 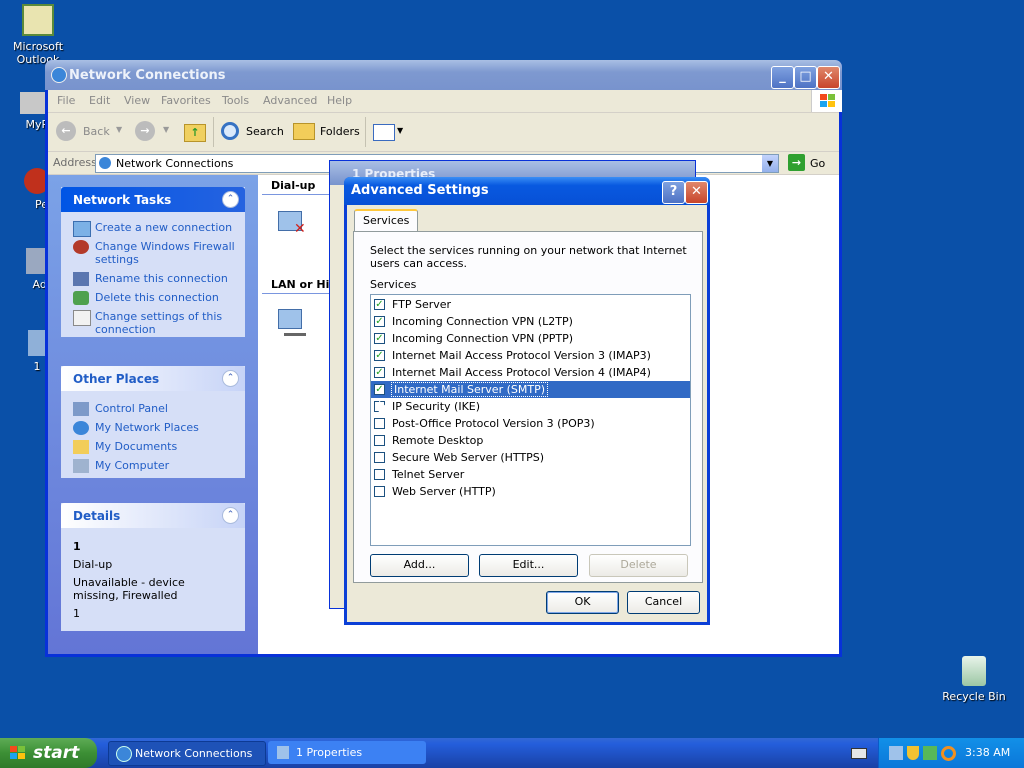 I want to click on service-row: Telnet Server, so click(x=530, y=474).